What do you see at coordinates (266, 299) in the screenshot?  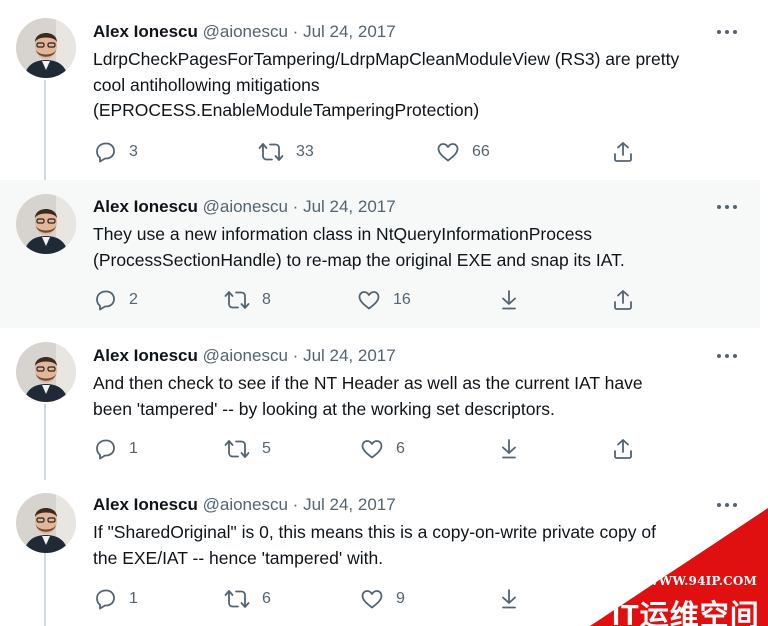 I see `retweet-count: 8` at bounding box center [266, 299].